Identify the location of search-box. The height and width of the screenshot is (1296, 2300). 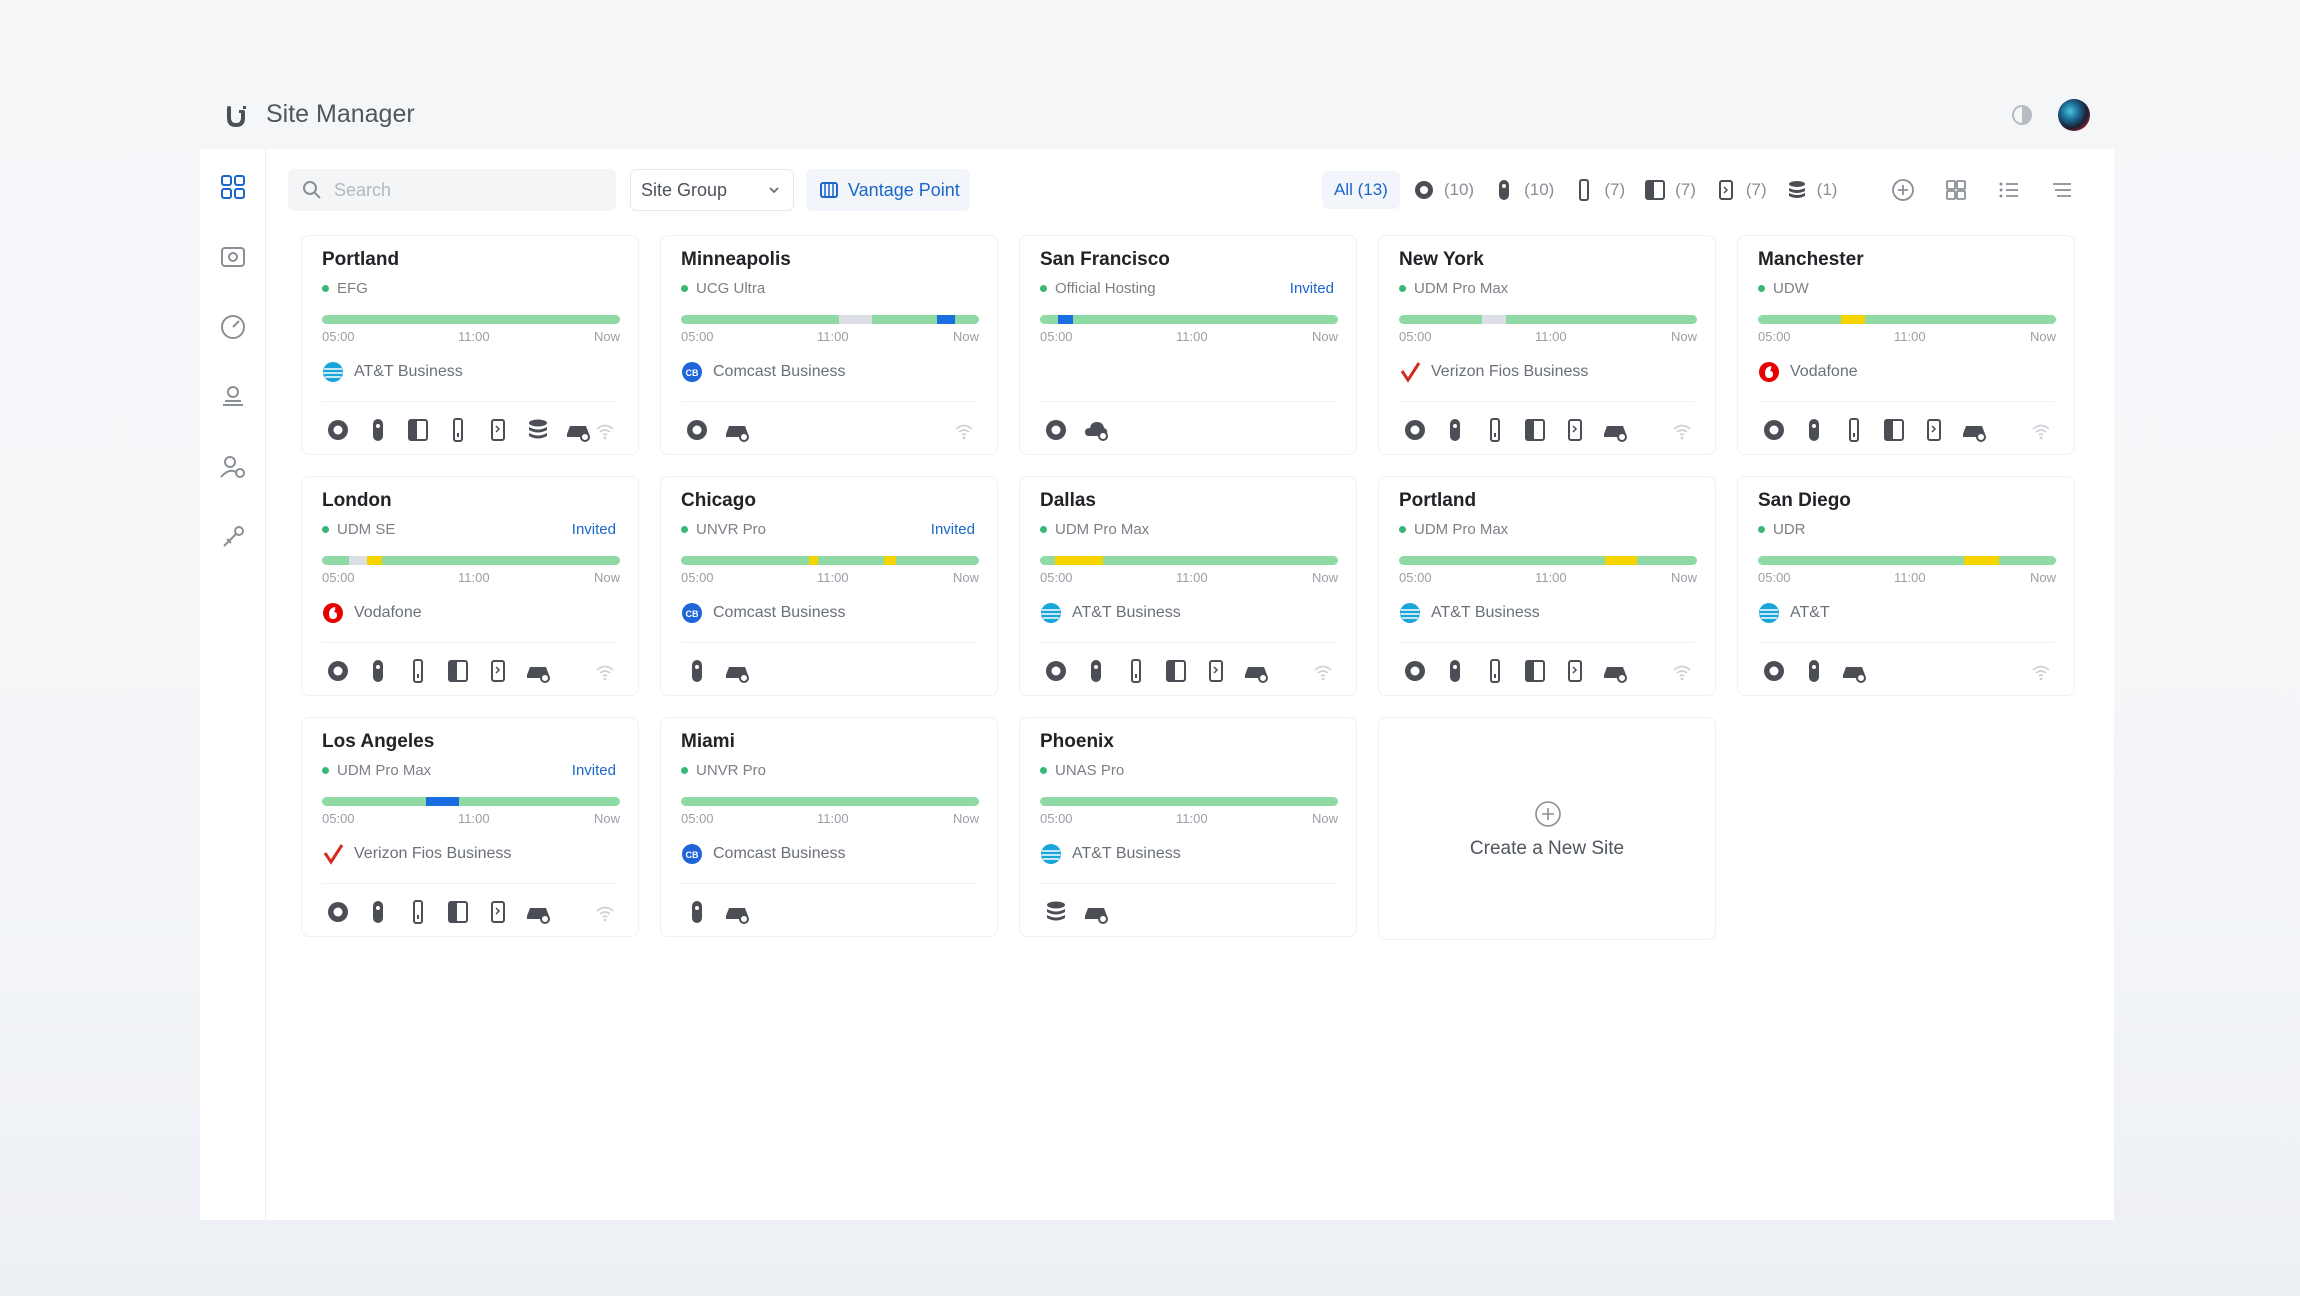
(452, 190).